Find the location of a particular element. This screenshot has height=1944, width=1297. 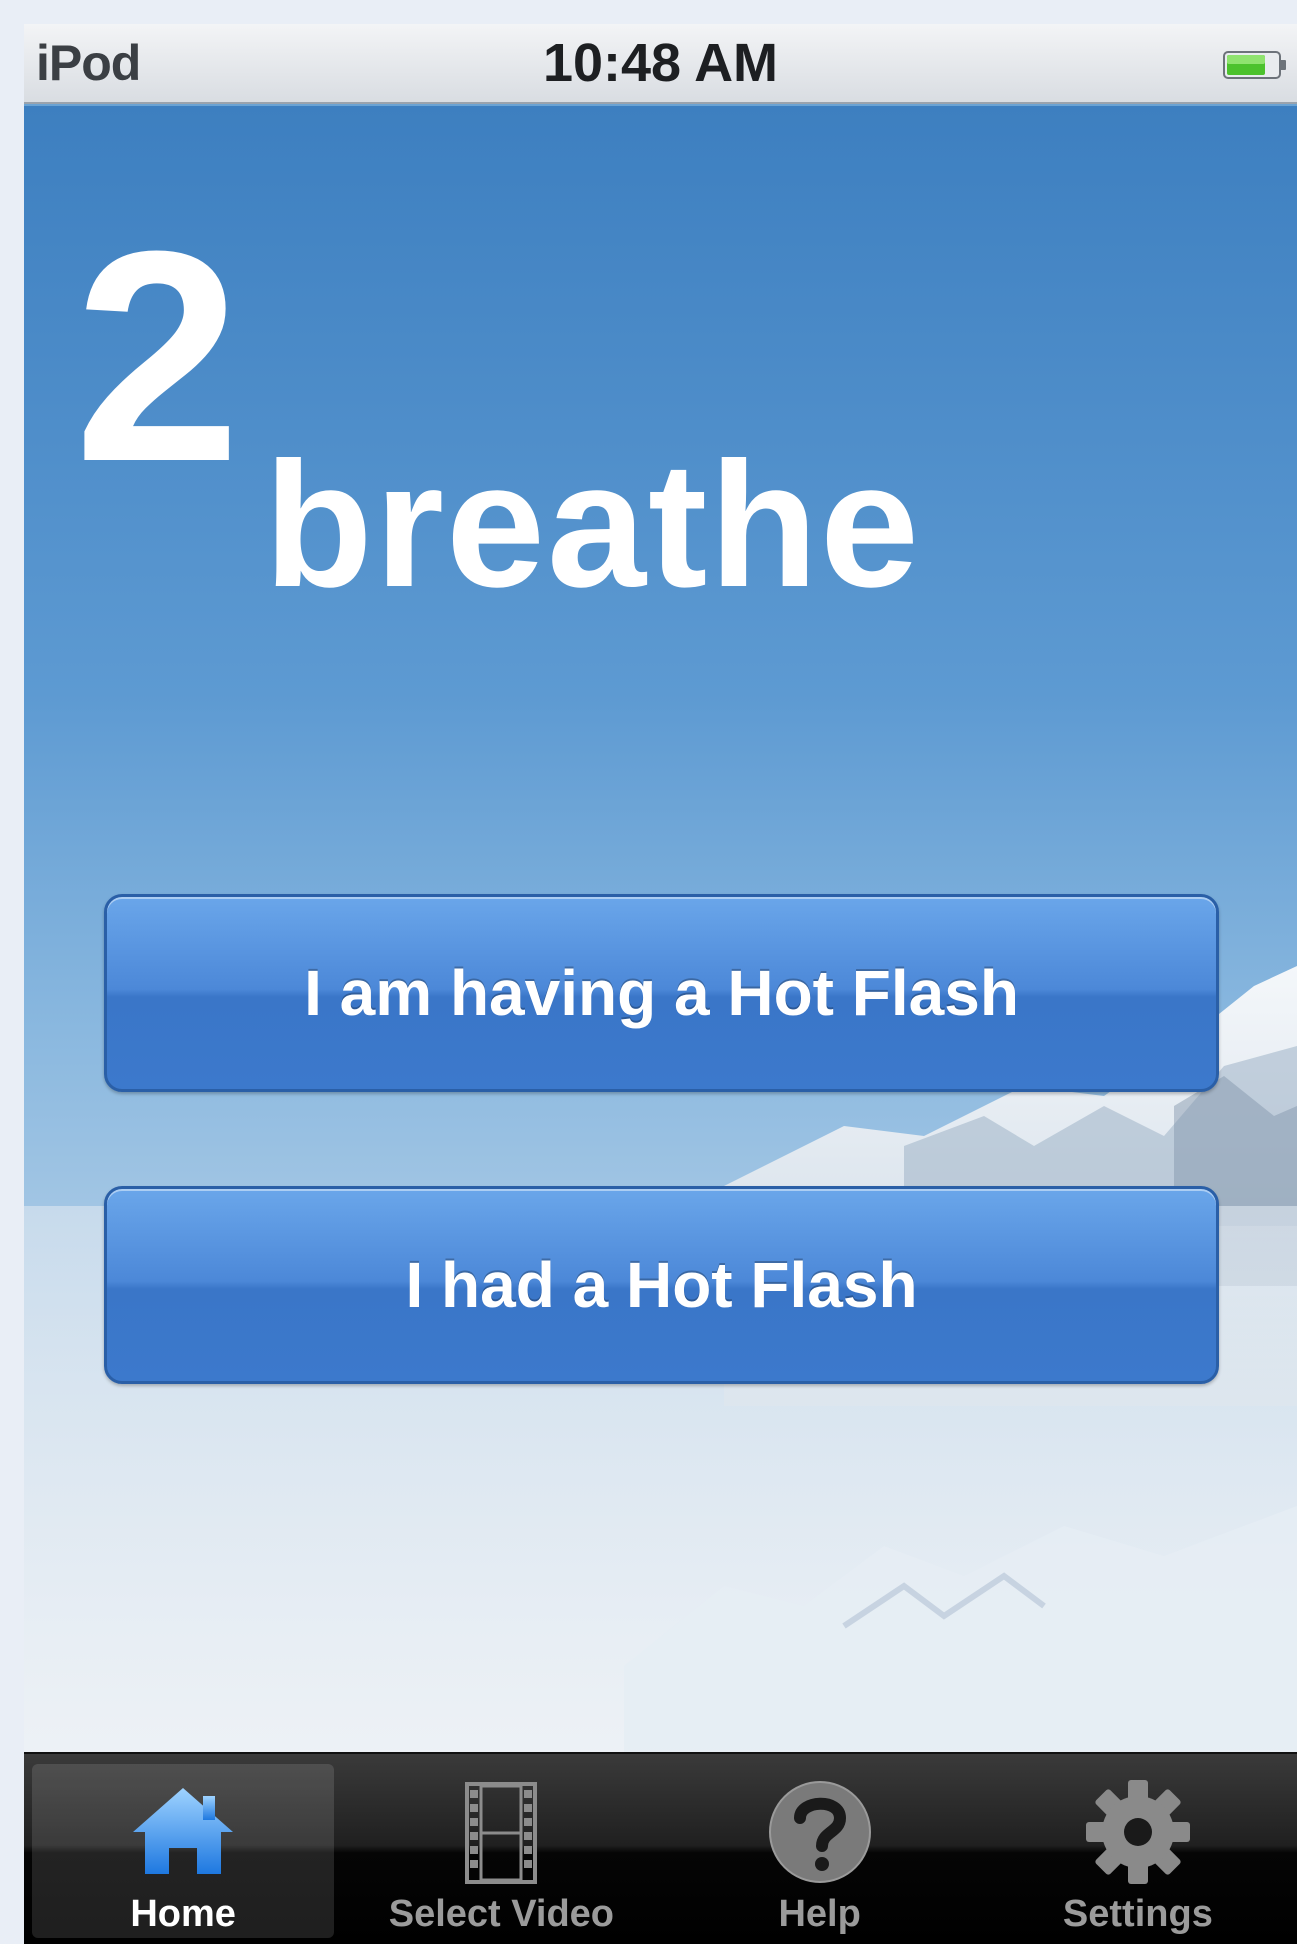

tab-bar: Home Select Video Help Settings is located at coordinates (660, 1848).